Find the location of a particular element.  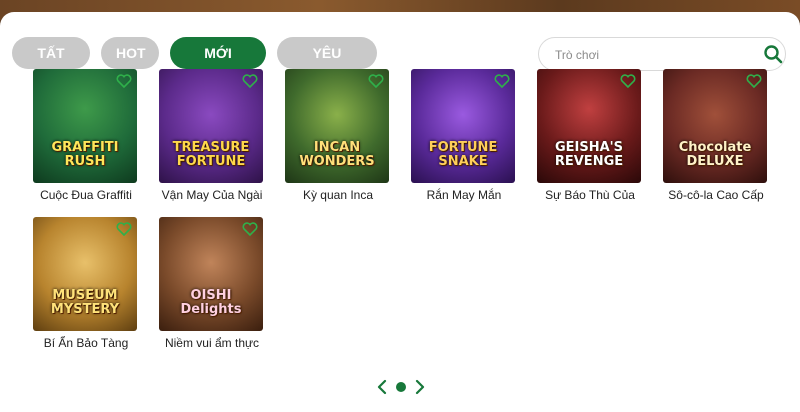

game-card: Chocolate DELUXE Sô-cô-la Cao Cấp is located at coordinates (716, 135).